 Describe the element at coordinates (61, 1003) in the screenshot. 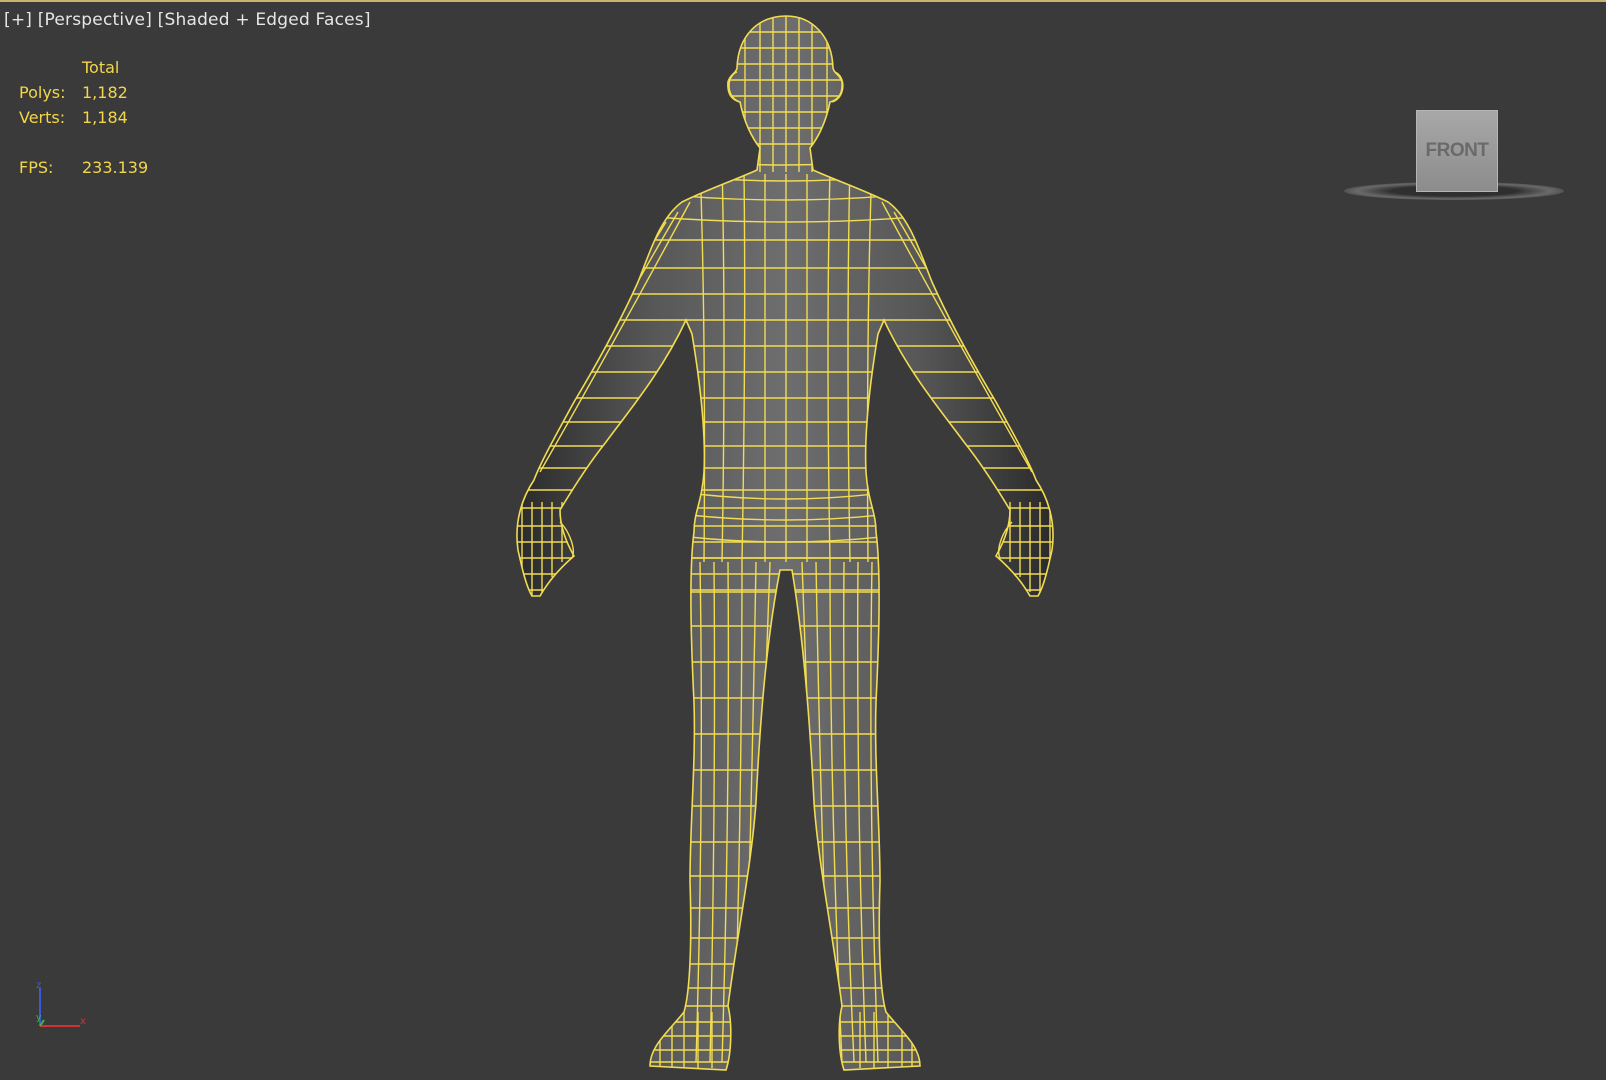

I see `axis-tripod-icon: z x y` at that location.